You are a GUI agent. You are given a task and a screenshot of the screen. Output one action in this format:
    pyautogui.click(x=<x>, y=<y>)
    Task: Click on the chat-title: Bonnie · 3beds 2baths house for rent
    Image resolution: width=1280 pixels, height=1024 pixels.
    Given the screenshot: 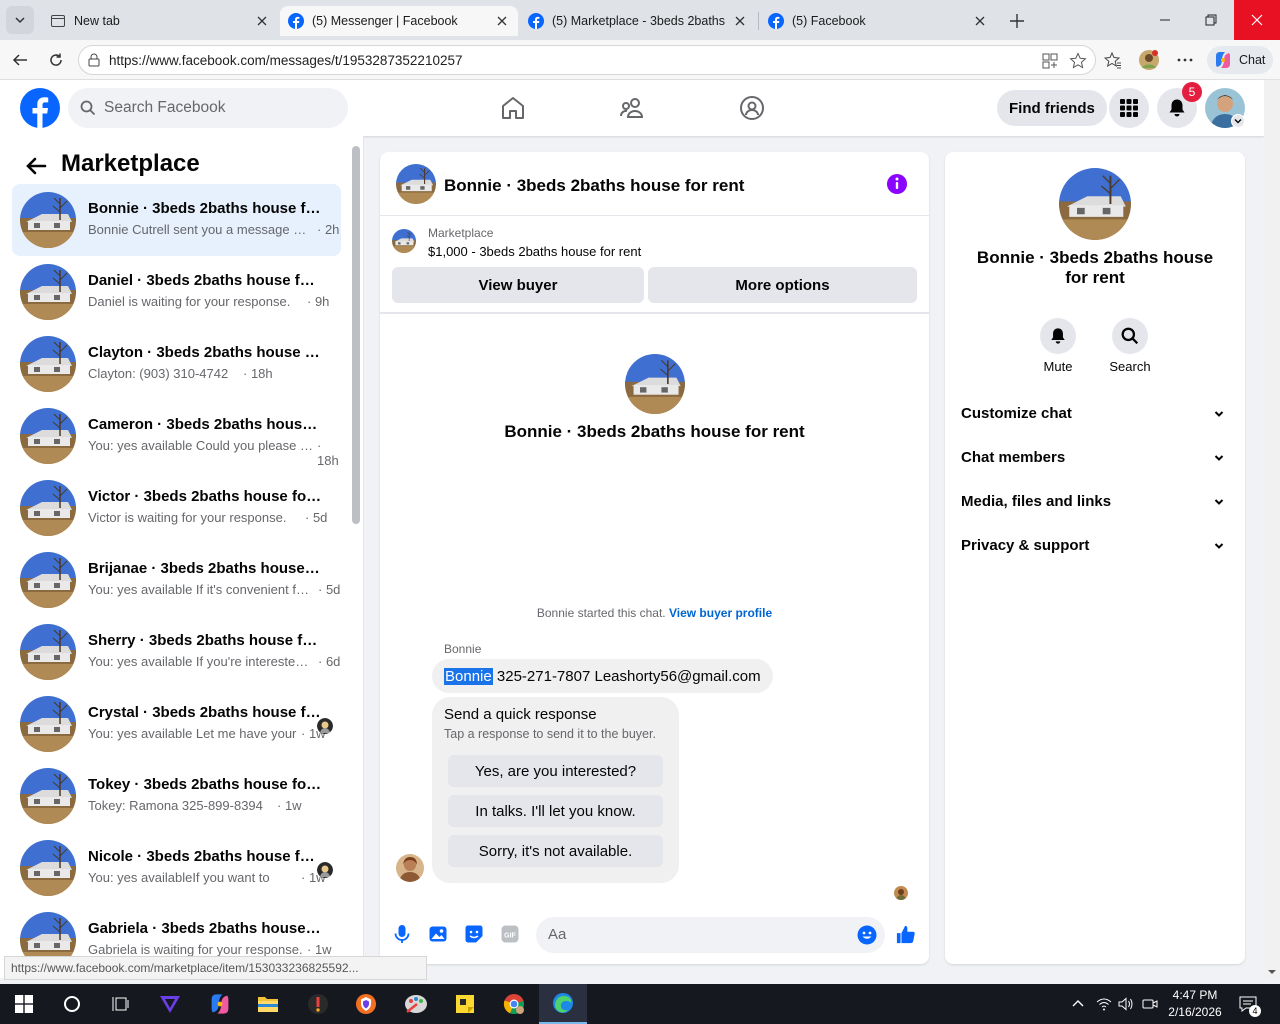 What is the action you would take?
    pyautogui.click(x=594, y=186)
    